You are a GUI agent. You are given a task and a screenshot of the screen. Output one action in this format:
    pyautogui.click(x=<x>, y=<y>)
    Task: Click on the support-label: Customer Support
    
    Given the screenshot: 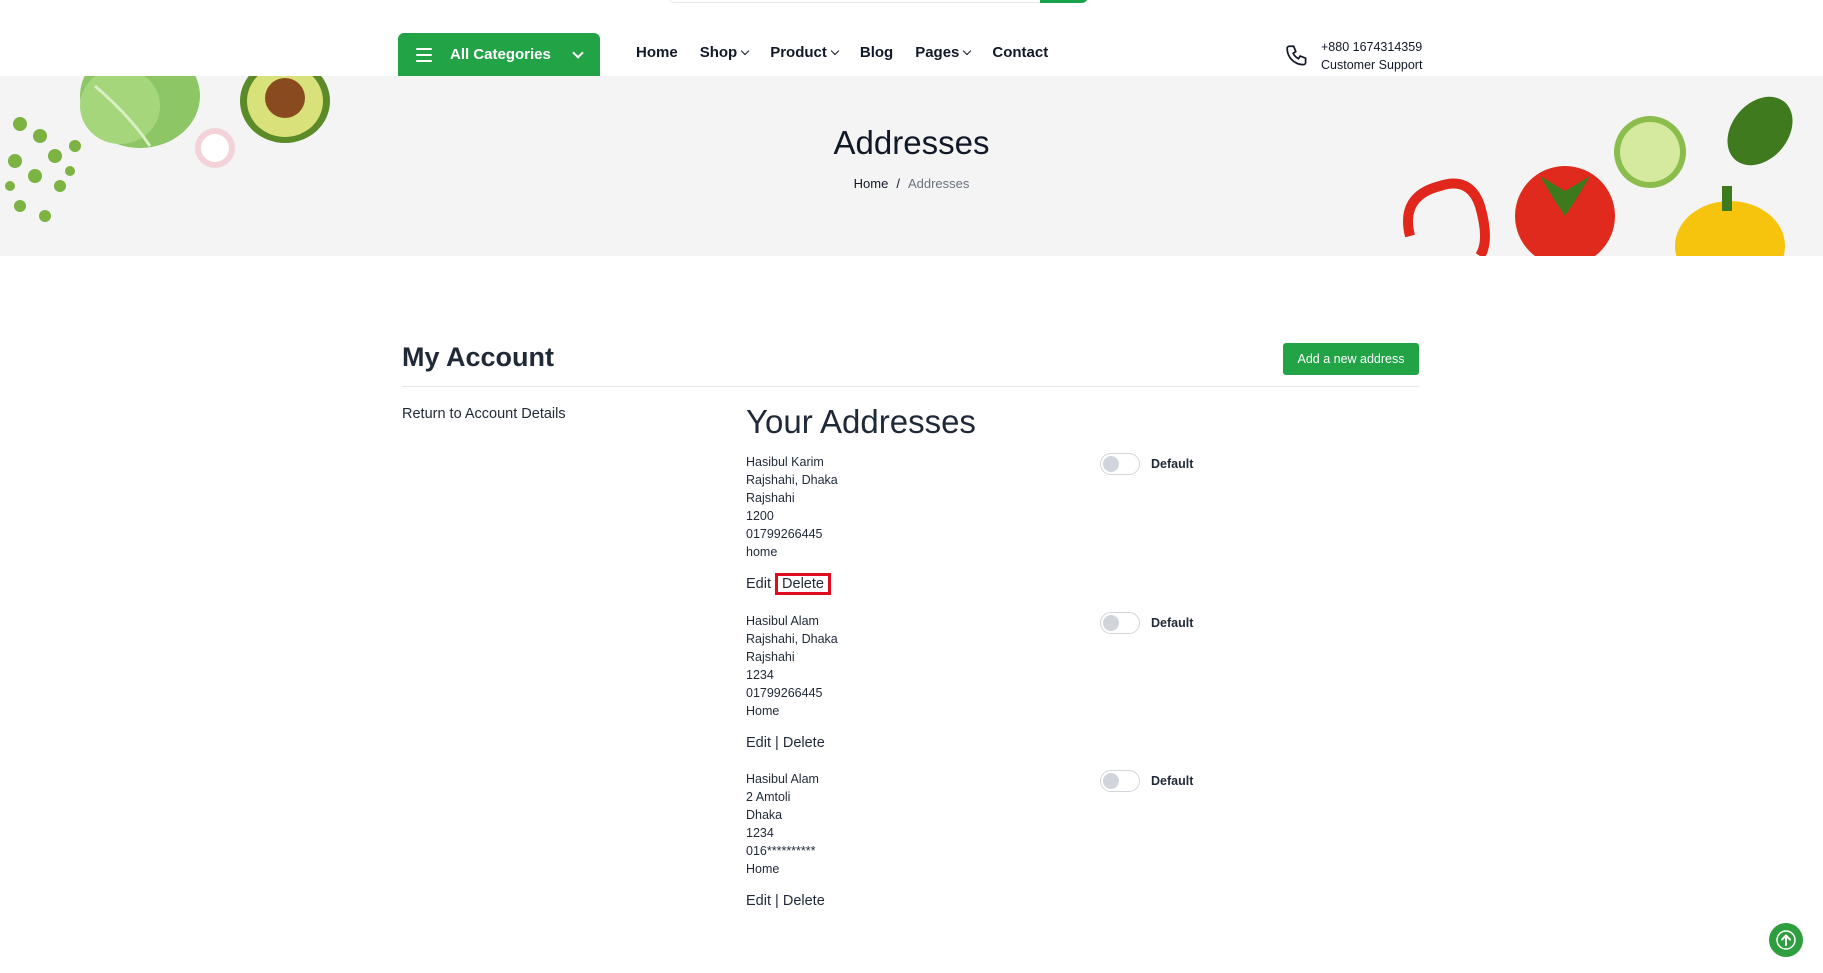 What is the action you would take?
    pyautogui.click(x=1372, y=65)
    